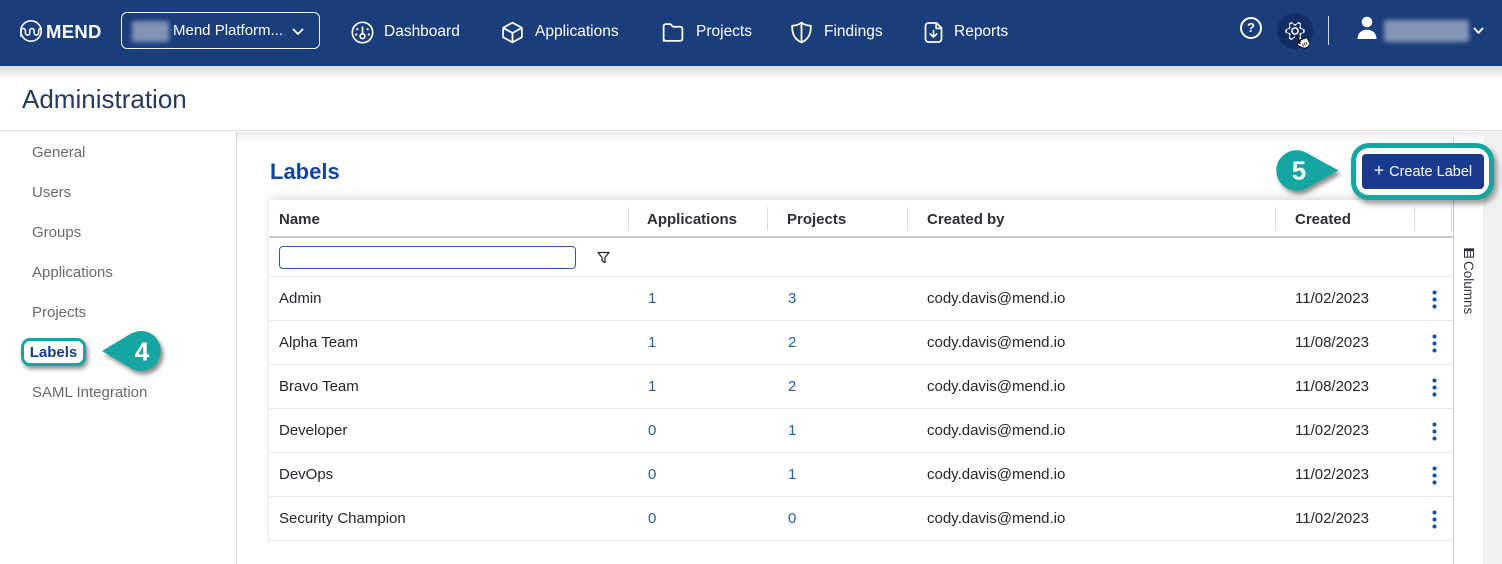  I want to click on svg-text: 4, so click(142, 352).